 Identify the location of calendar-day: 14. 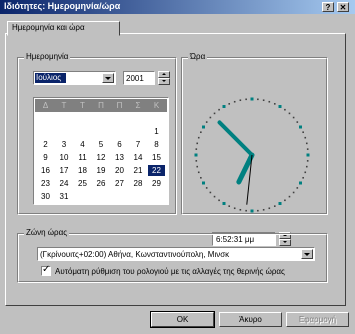
(138, 157).